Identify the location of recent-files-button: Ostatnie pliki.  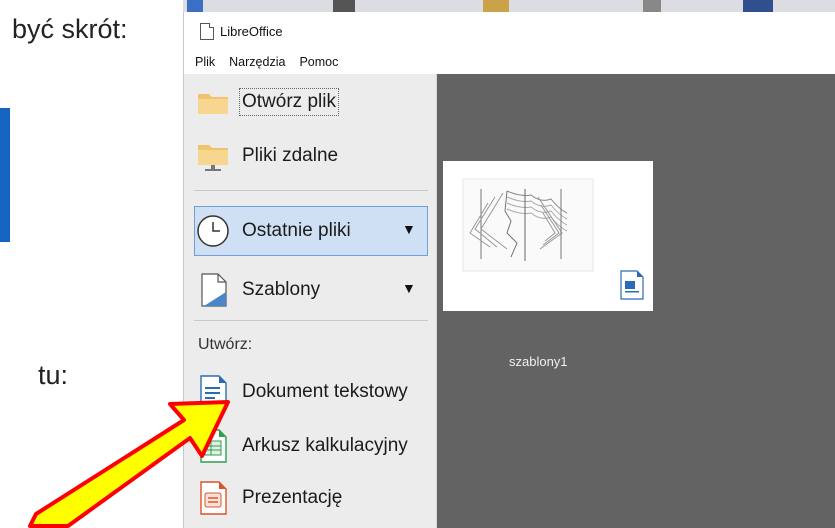
(273, 231).